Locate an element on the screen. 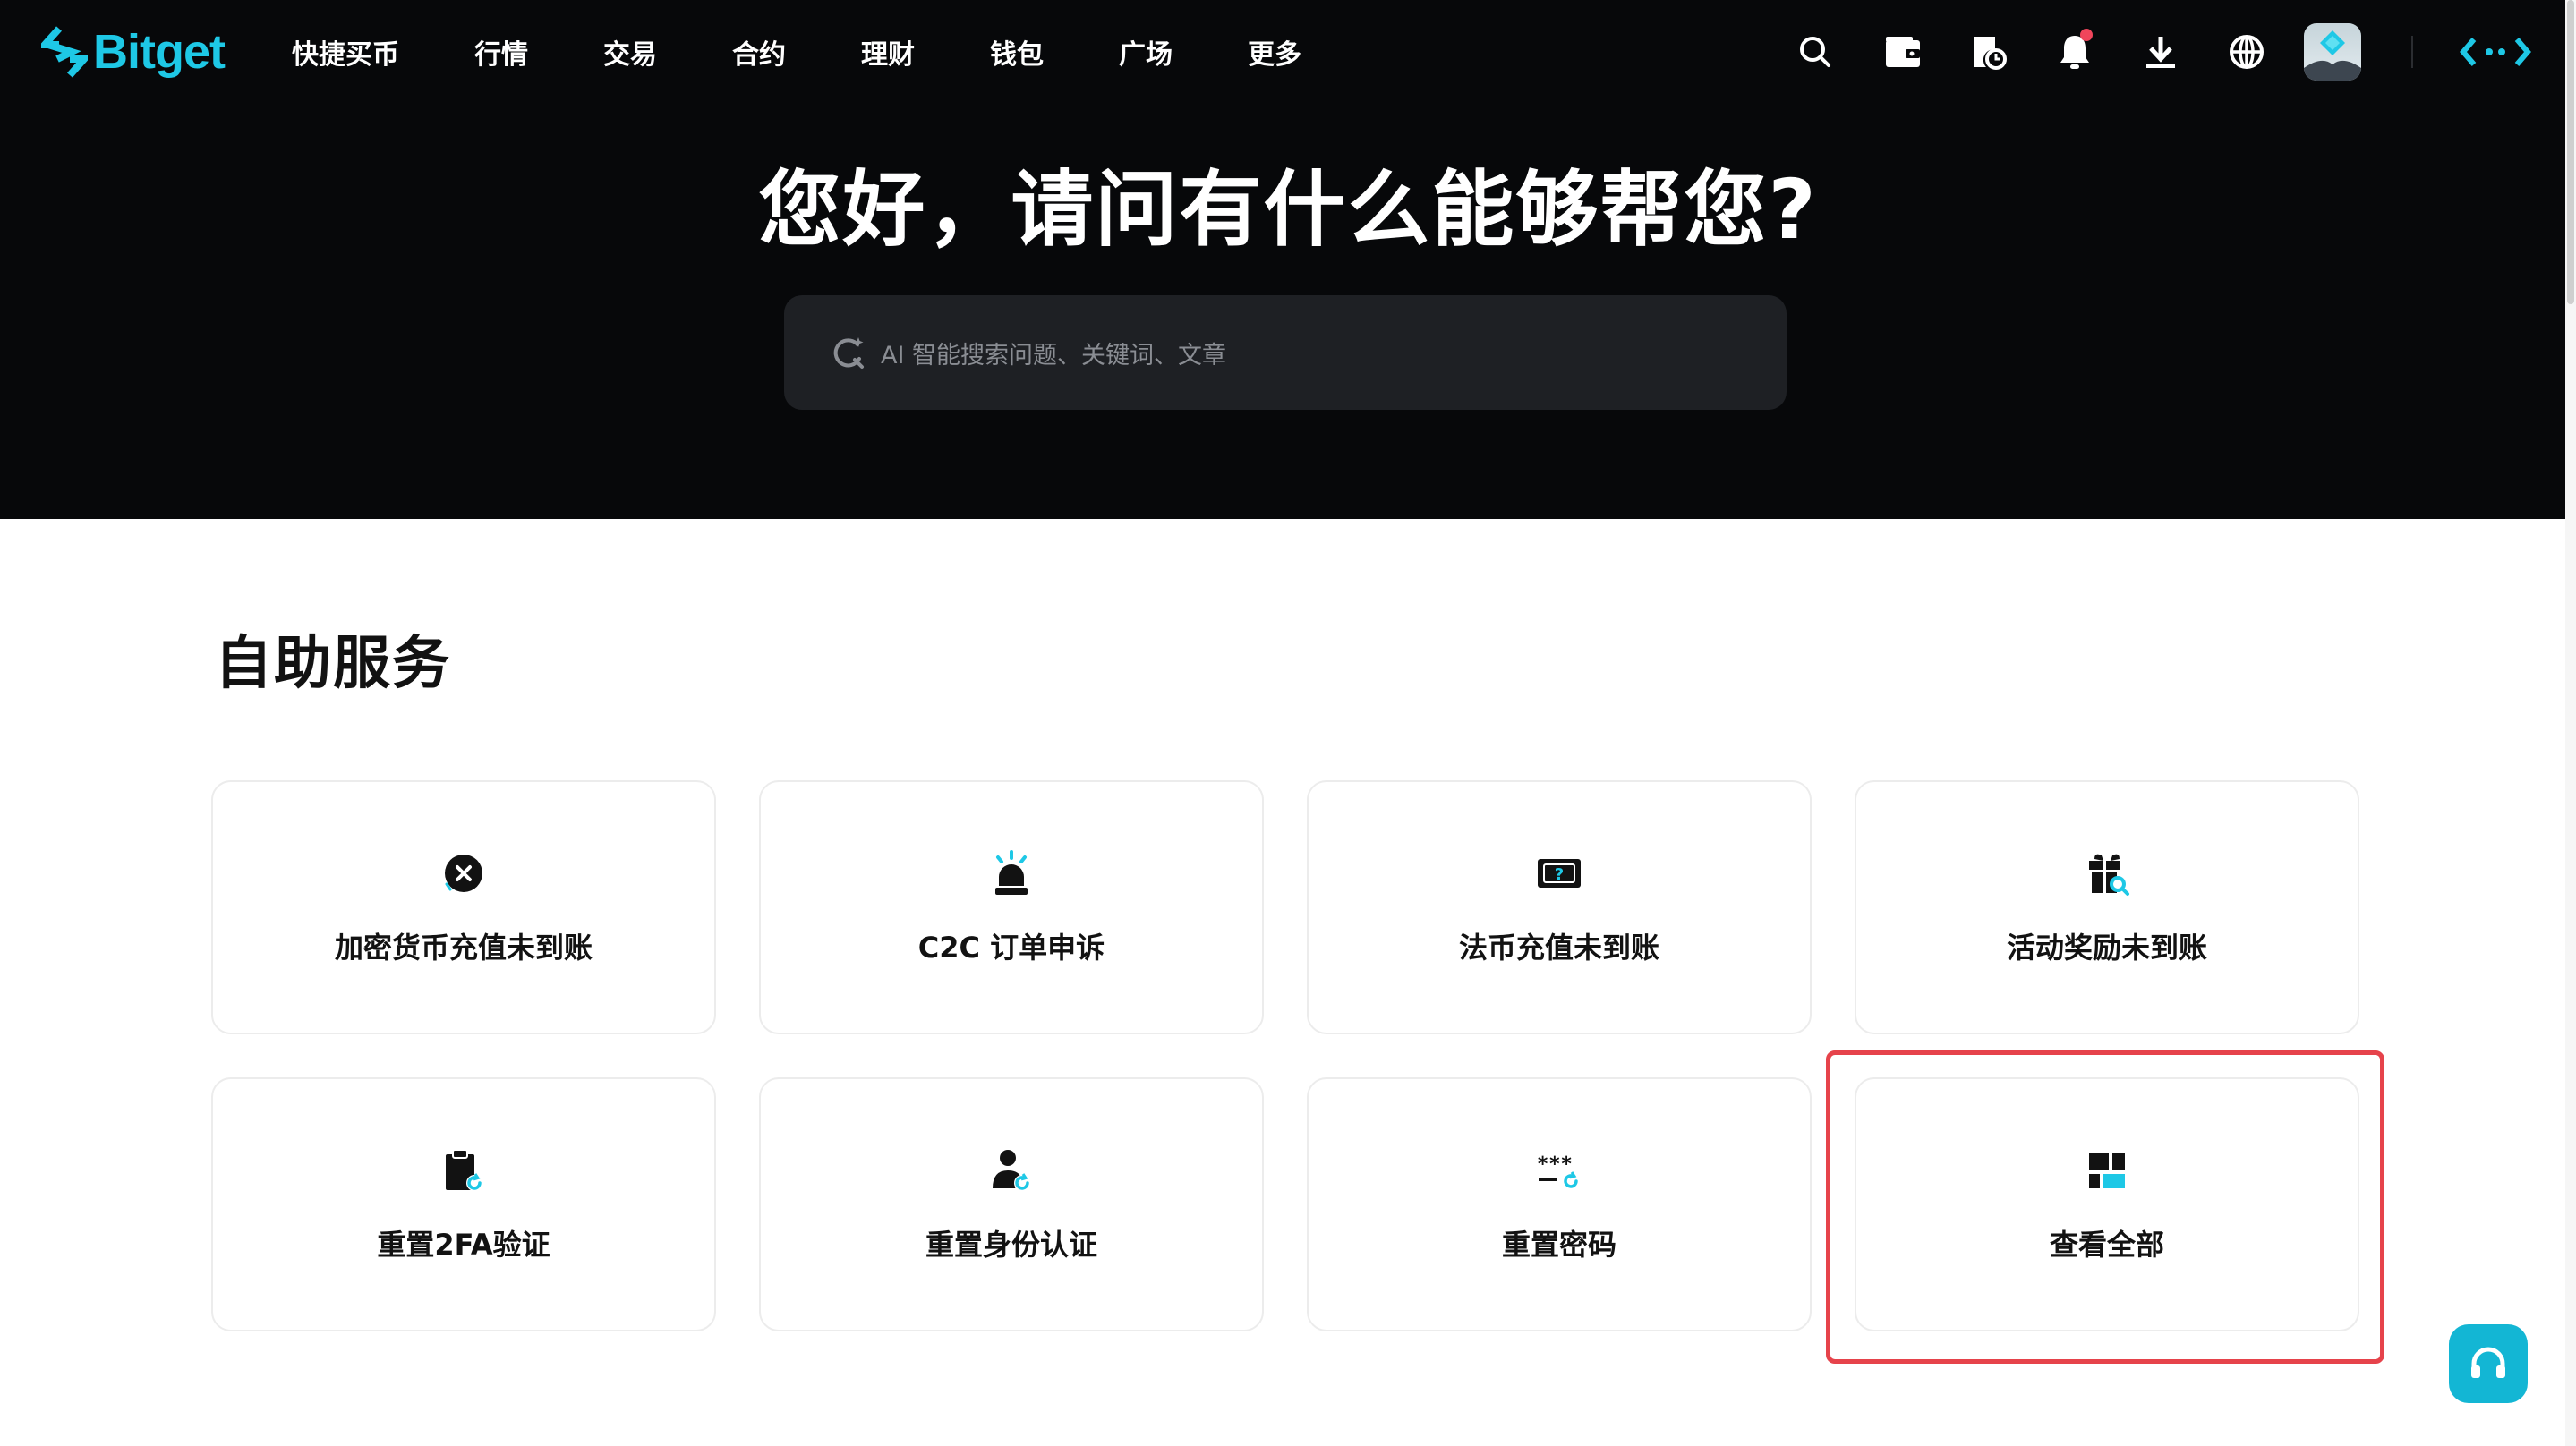 The width and height of the screenshot is (2576, 1446). nav-item-quick-buy: 快捷买币 is located at coordinates (345, 52).